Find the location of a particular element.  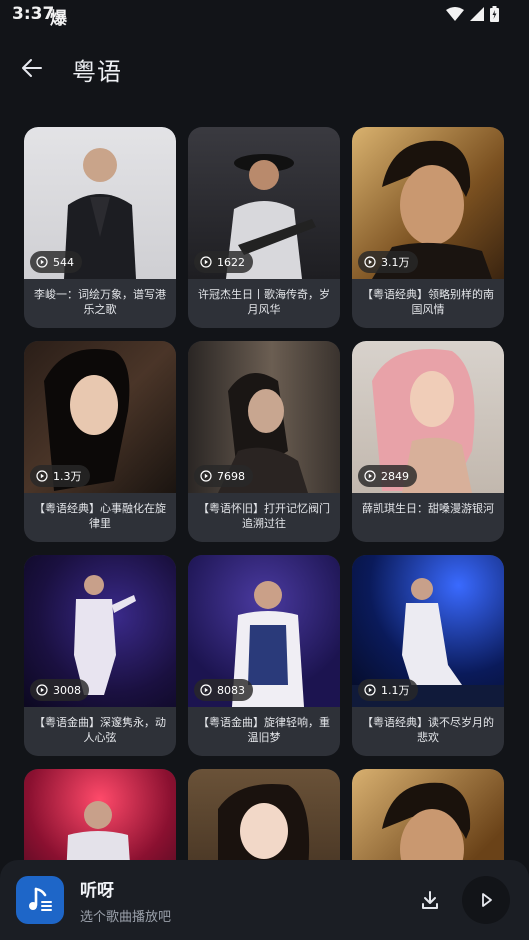

play-count-badge: 1622 is located at coordinates (223, 262).